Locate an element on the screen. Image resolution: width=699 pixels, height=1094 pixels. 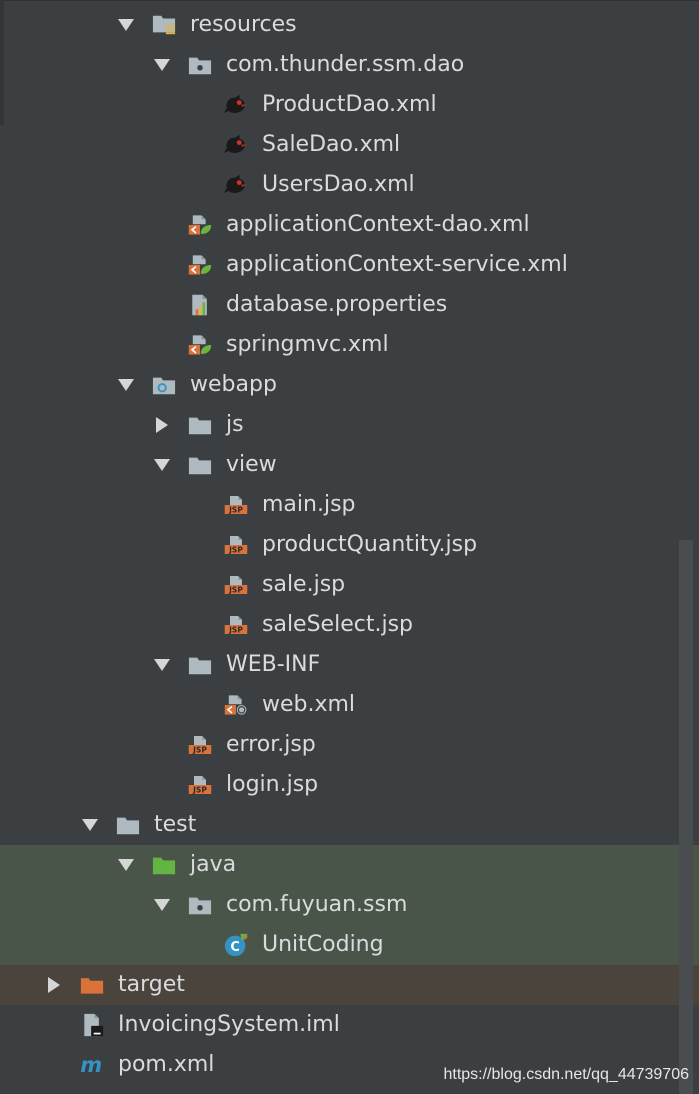
scrollbar-thumb is located at coordinates (686, 817).